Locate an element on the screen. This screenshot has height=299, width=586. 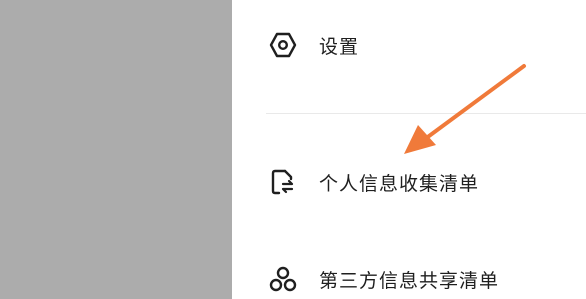
menu-item-personal-info-list: 个人信息收集清单 is located at coordinates (417, 182).